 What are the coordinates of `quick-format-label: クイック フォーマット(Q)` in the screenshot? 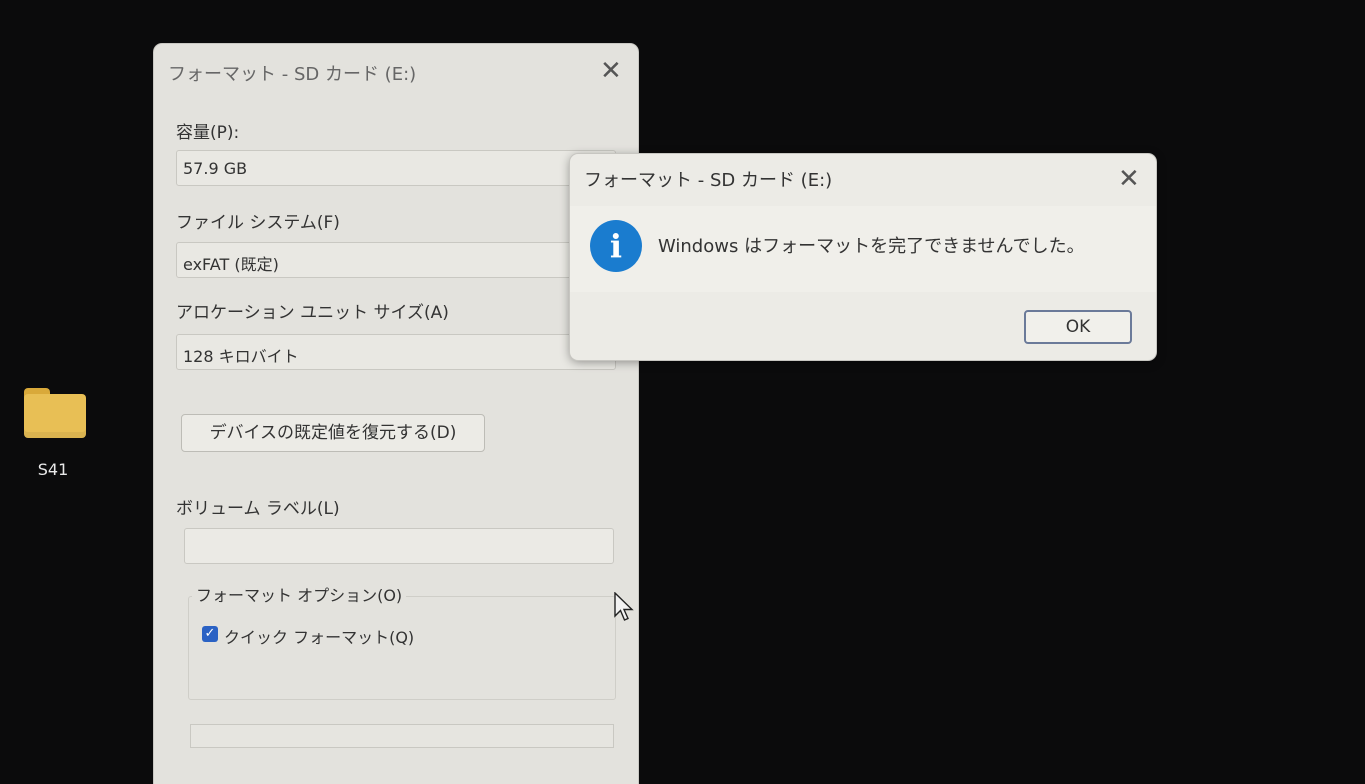 It's located at (319, 636).